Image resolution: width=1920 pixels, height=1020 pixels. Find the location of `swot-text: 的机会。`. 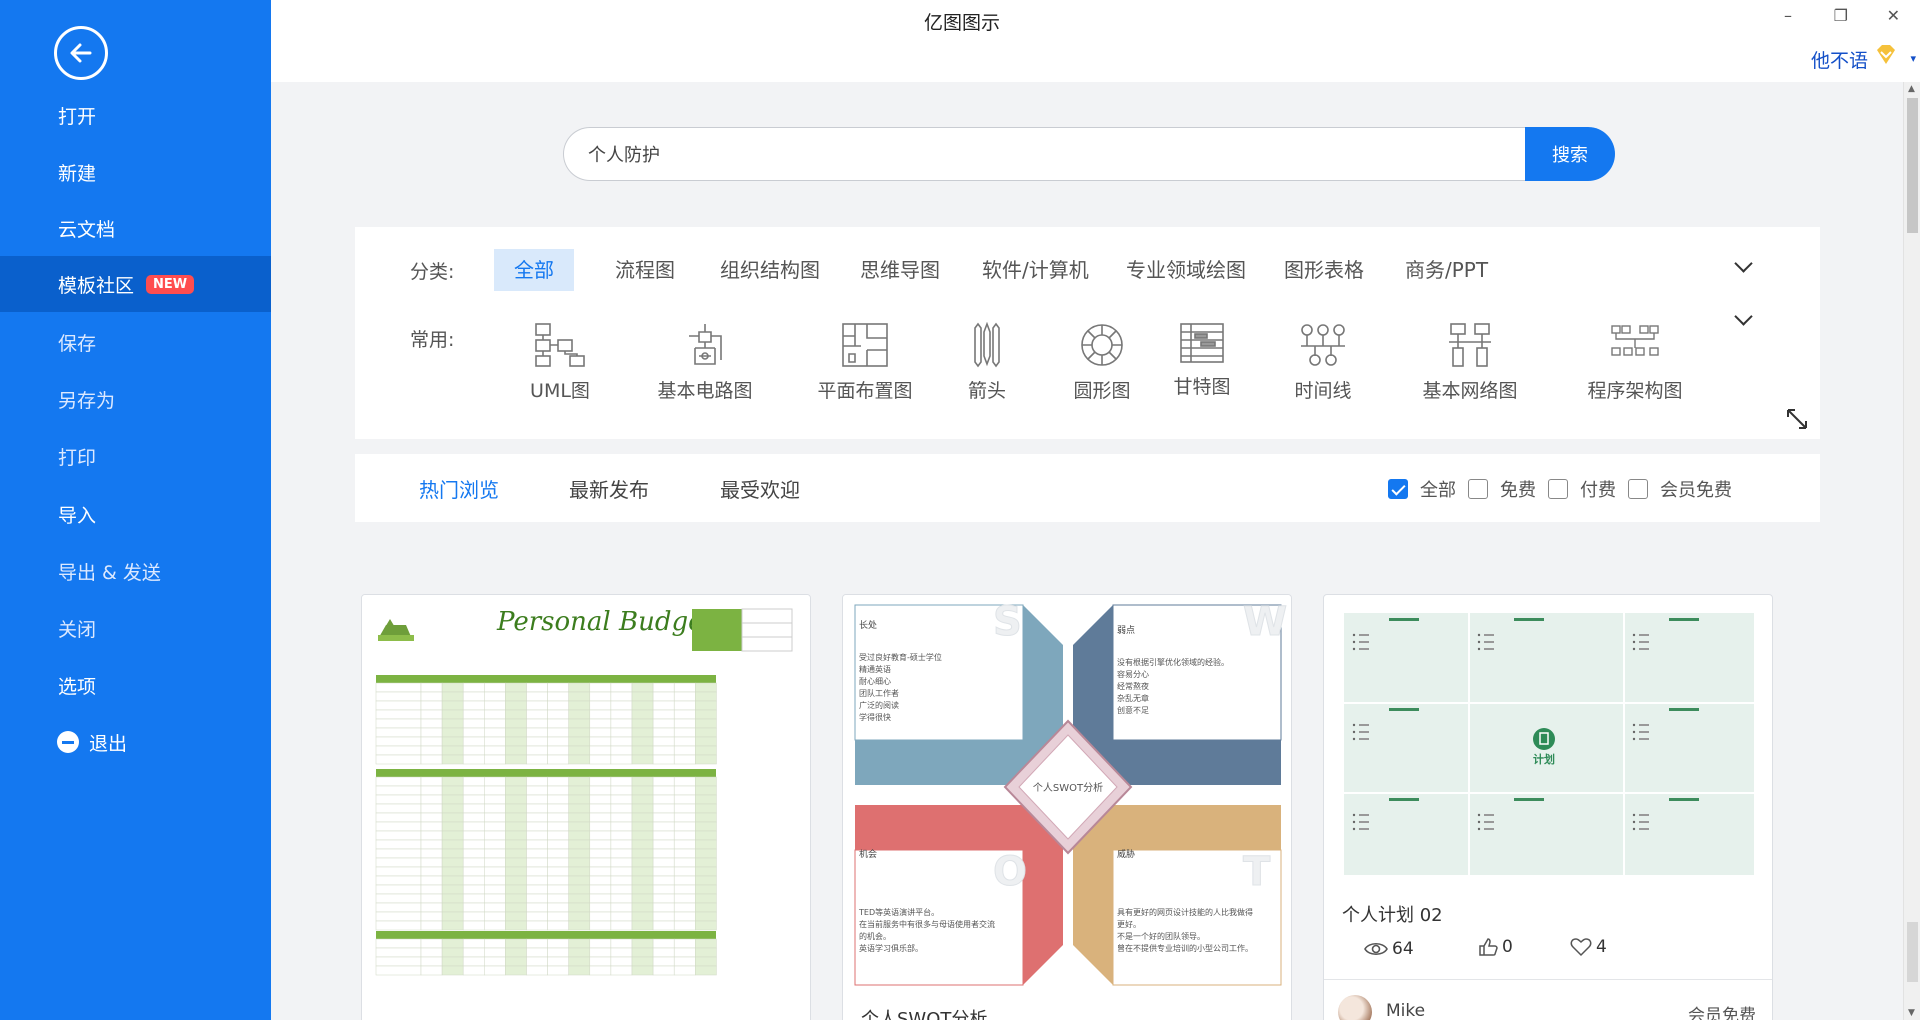

swot-text: 的机会。 is located at coordinates (875, 936).